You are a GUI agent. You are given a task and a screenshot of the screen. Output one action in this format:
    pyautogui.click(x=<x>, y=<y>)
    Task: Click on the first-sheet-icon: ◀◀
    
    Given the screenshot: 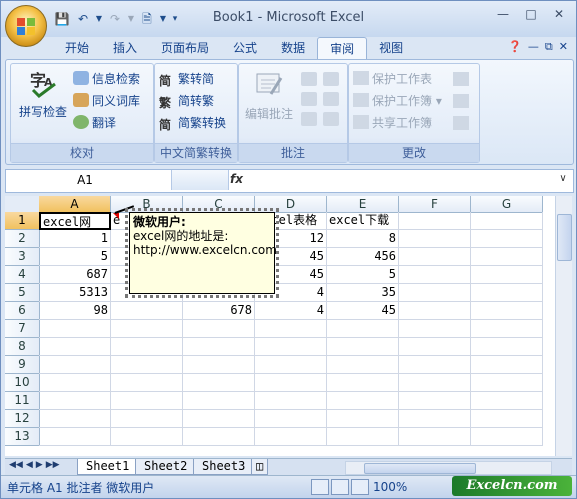 What is the action you would take?
    pyautogui.click(x=16, y=465)
    